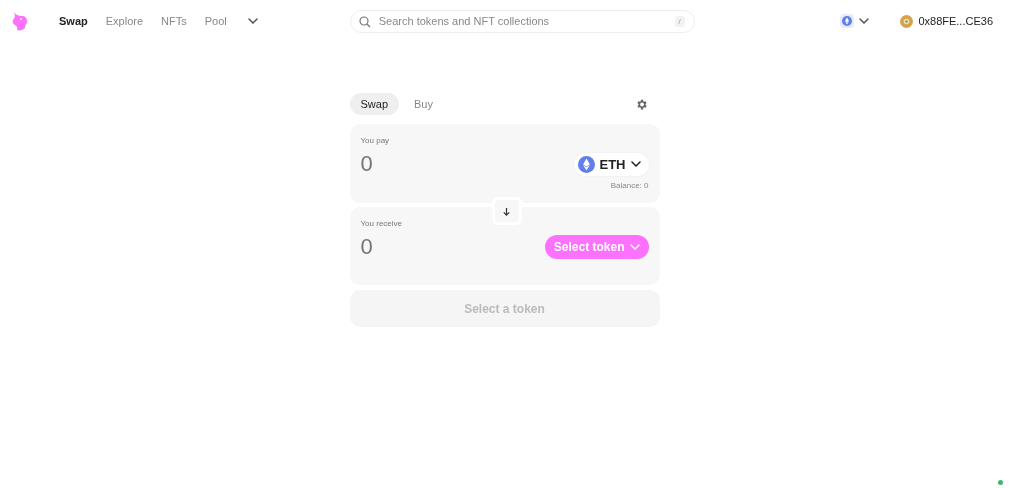  I want to click on tab: Buy, so click(423, 104).